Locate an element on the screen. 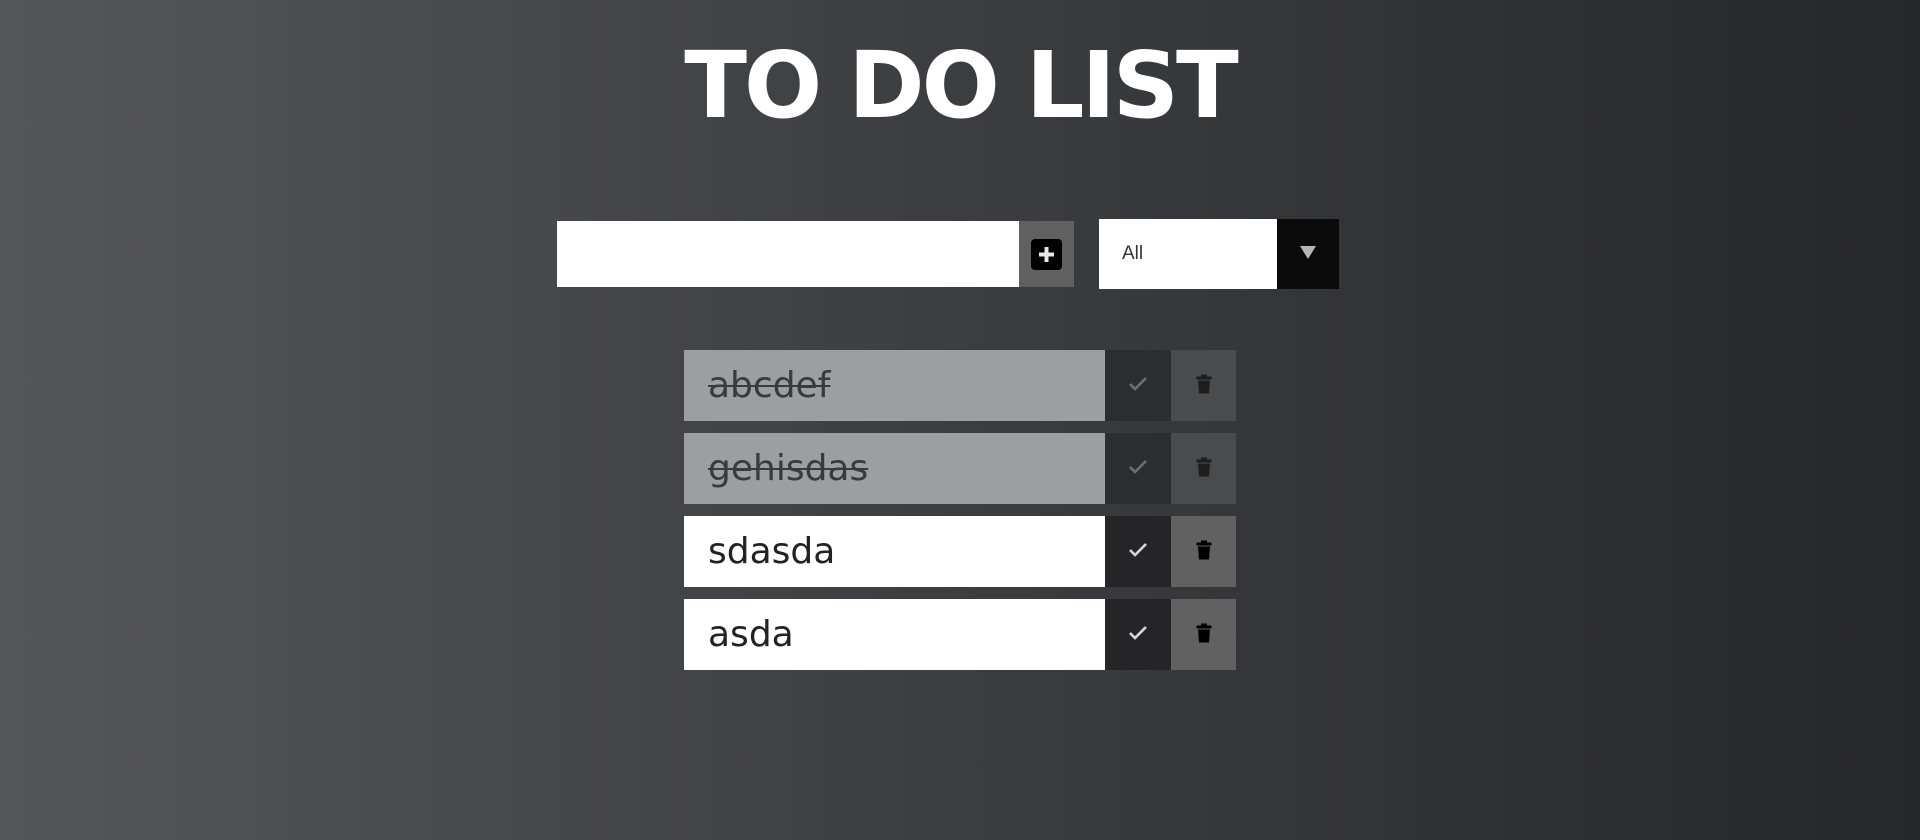 The height and width of the screenshot is (840, 1920). todo-form is located at coordinates (815, 254).